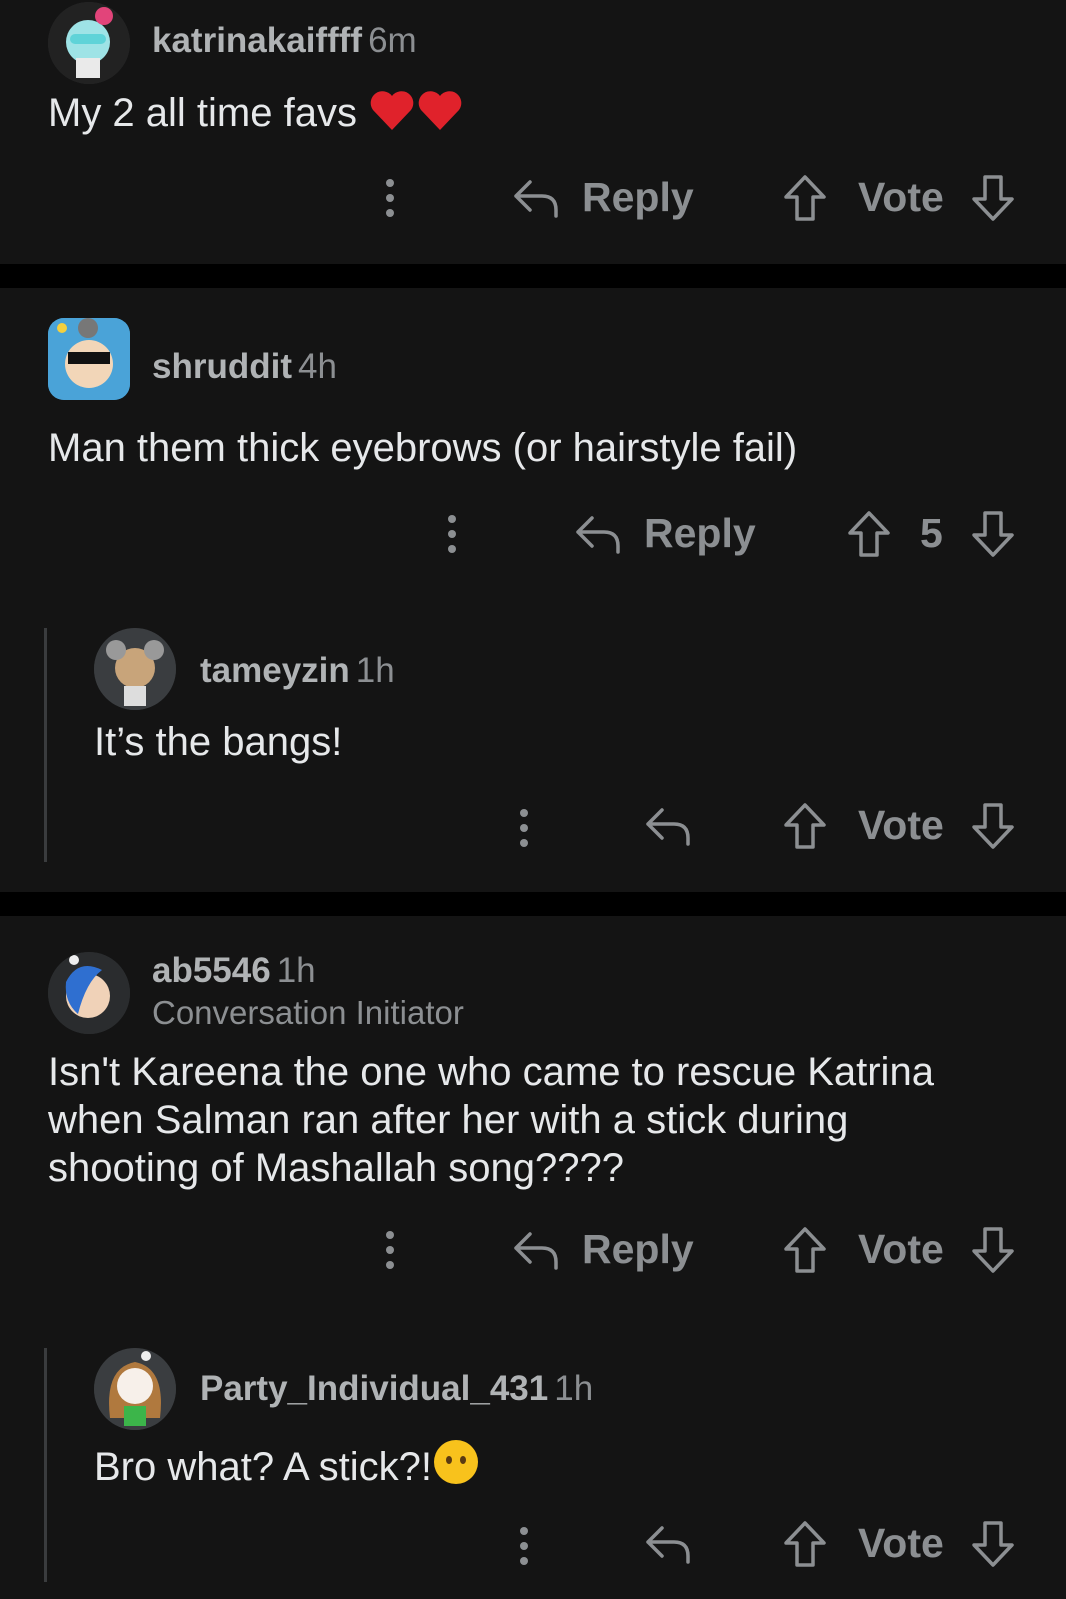 The image size is (1066, 1599). Describe the element at coordinates (374, 1388) in the screenshot. I see `username: Party_Individual_431` at that location.